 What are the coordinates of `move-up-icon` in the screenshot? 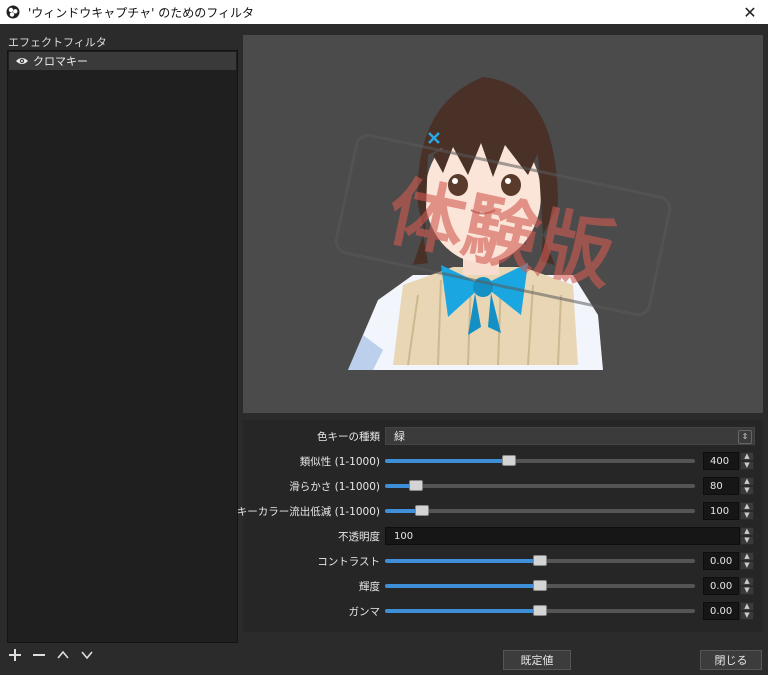 It's located at (63, 655).